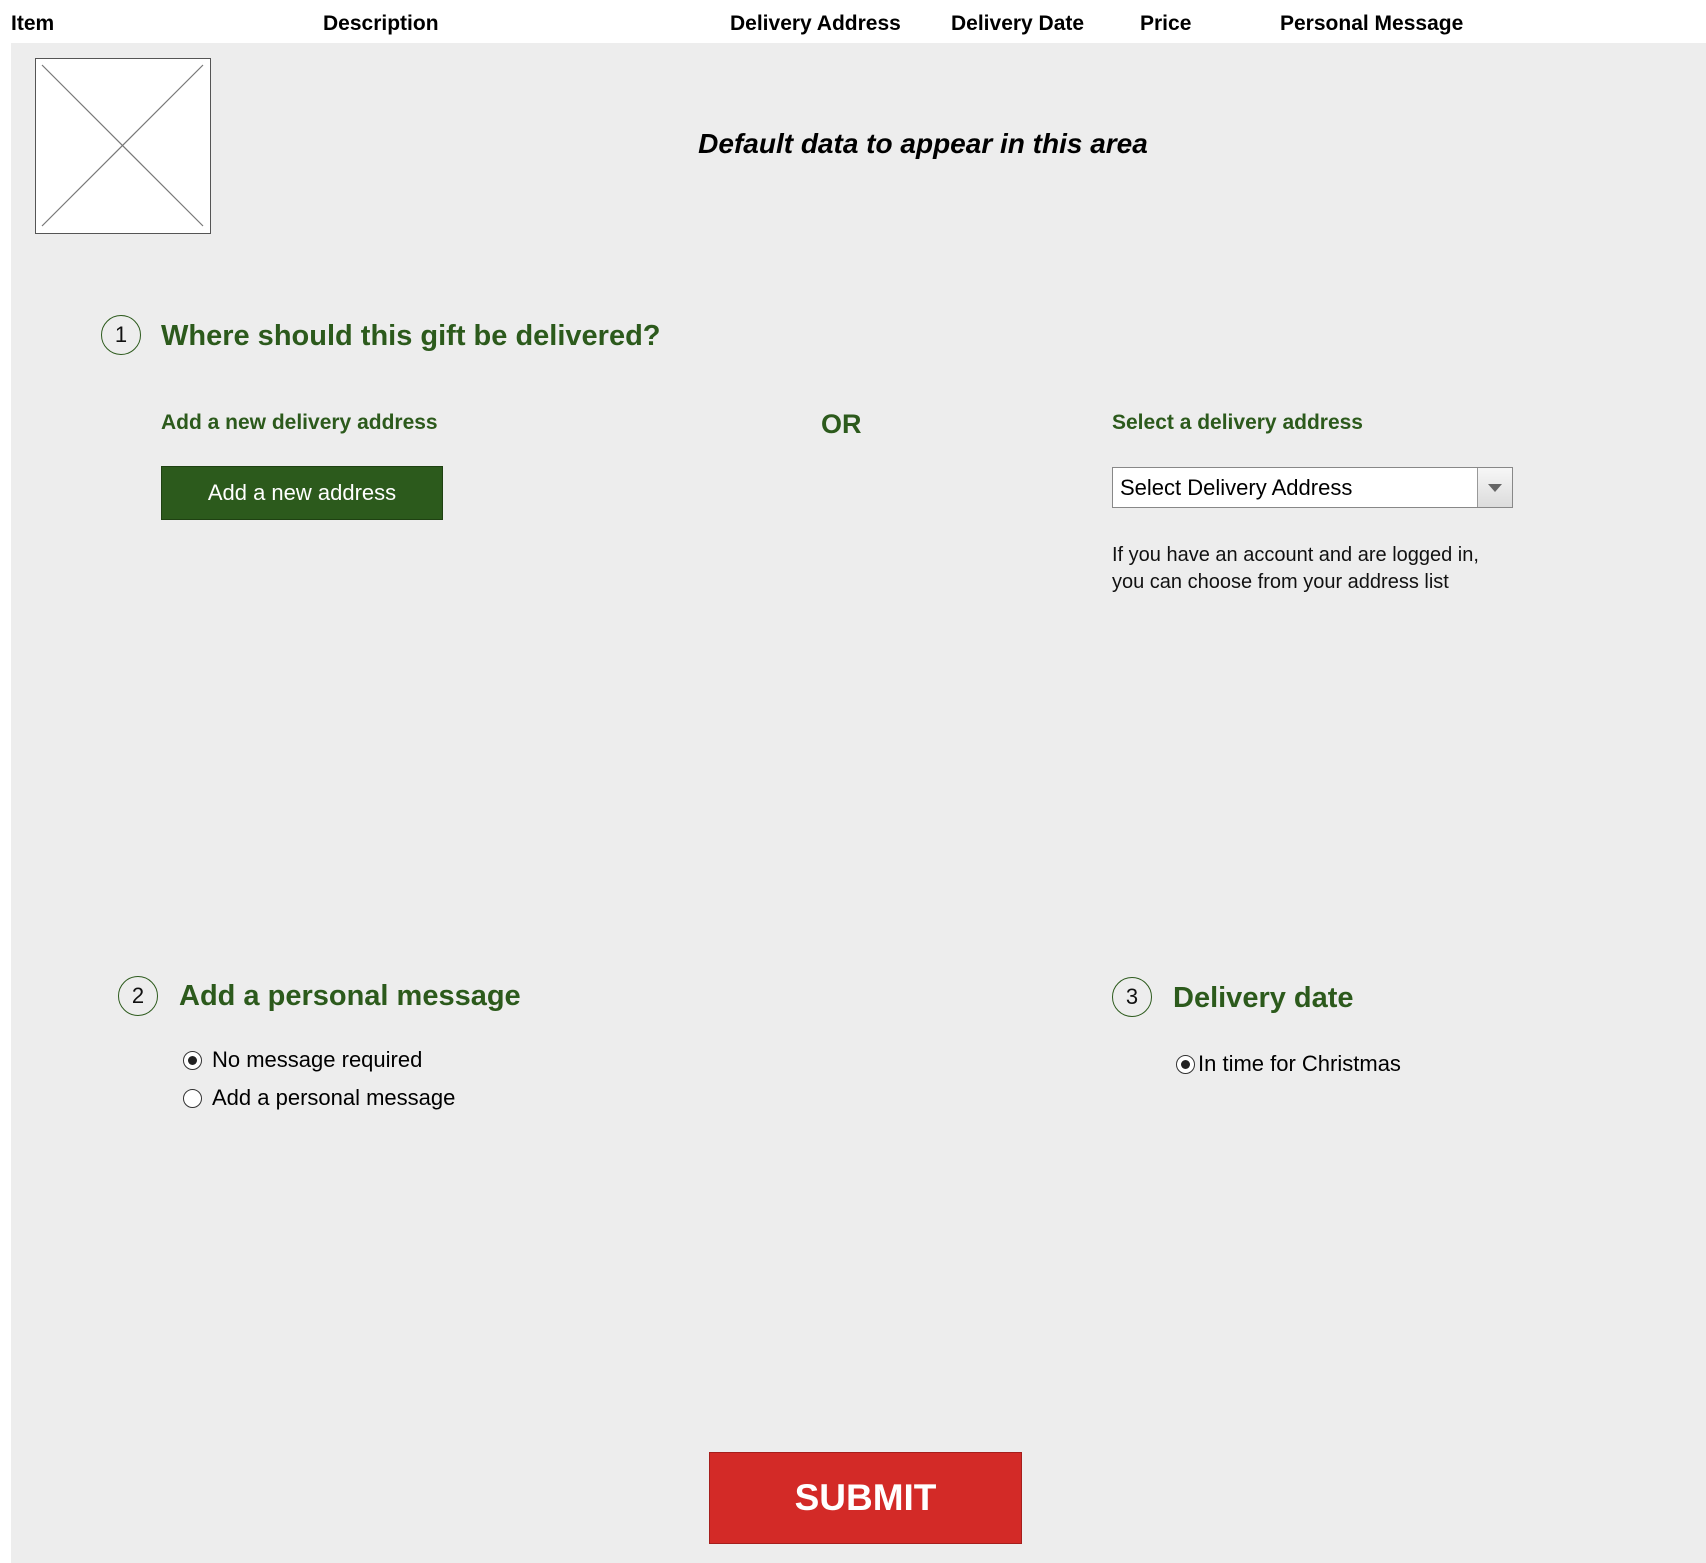 The width and height of the screenshot is (1706, 1563). I want to click on step-2-title: Add a personal message, so click(350, 996).